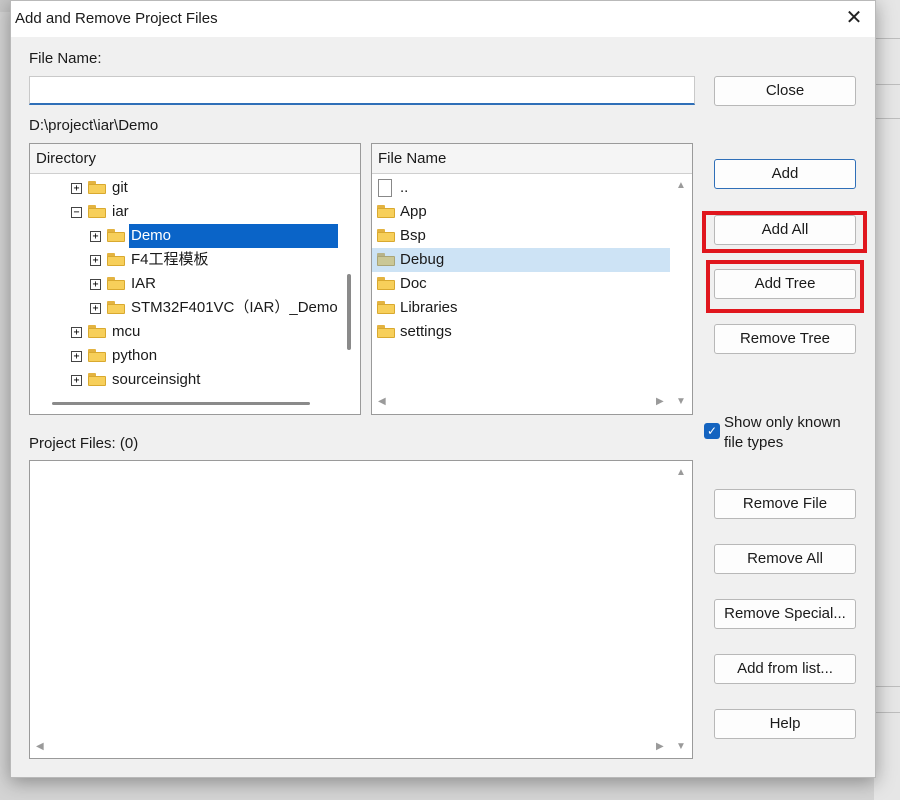 Image resolution: width=900 pixels, height=800 pixels. I want to click on collapse-icon: −, so click(76, 212).